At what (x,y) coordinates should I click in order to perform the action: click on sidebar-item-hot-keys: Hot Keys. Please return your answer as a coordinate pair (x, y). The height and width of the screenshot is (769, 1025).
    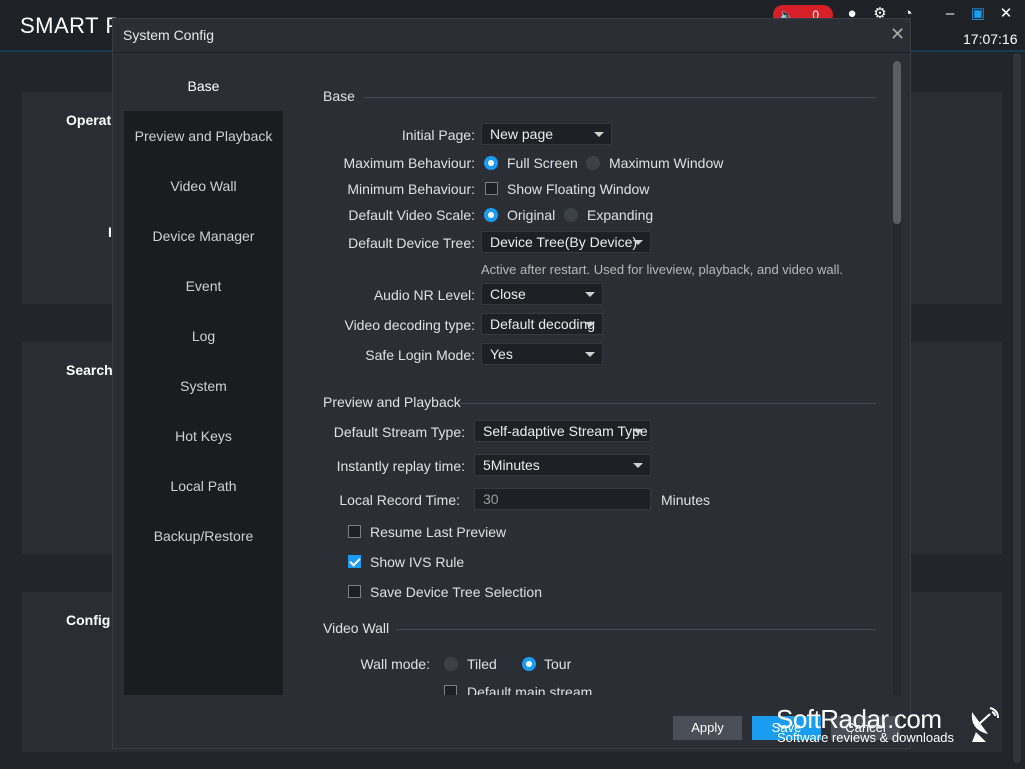
    Looking at the image, I should click on (203, 436).